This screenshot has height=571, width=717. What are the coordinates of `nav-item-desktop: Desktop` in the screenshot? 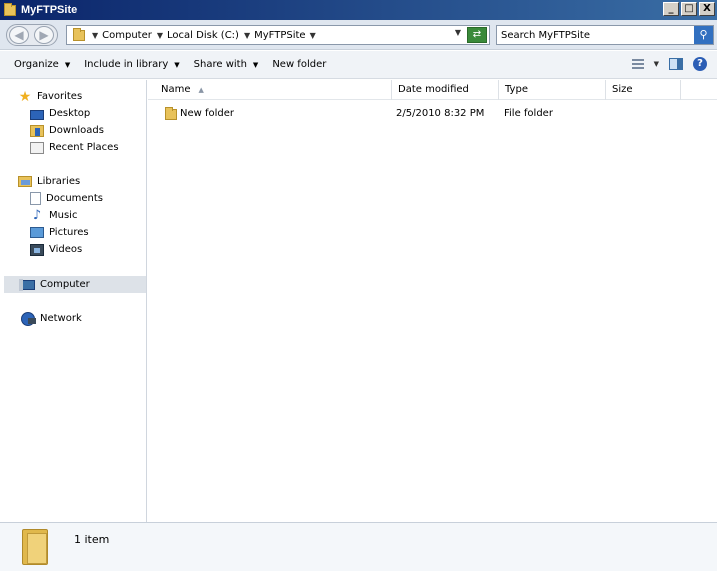 It's located at (86, 113).